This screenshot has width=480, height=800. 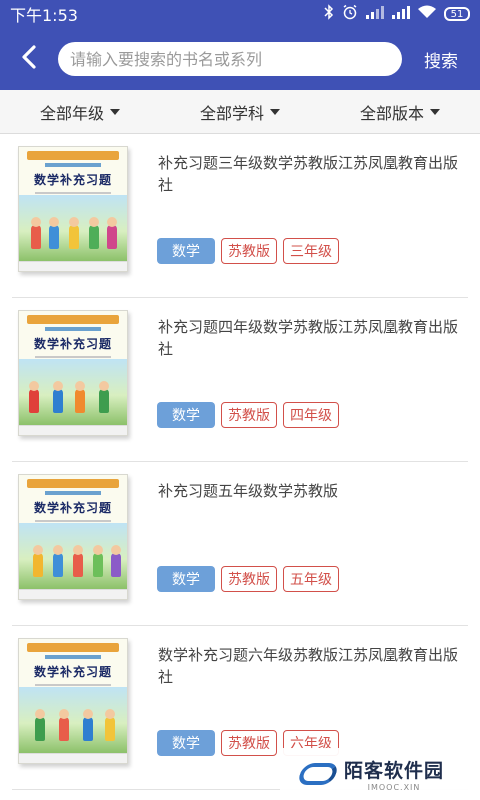 What do you see at coordinates (311, 579) in the screenshot?
I see `grade-tag: 五年级` at bounding box center [311, 579].